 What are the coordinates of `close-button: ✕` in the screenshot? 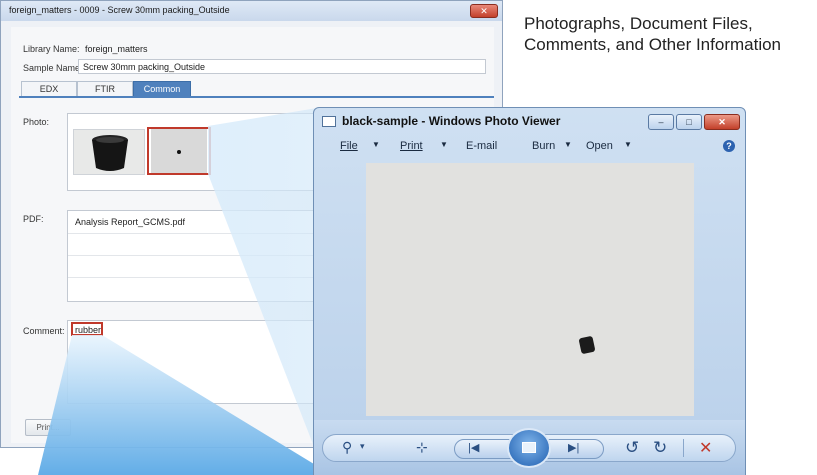 It's located at (722, 122).